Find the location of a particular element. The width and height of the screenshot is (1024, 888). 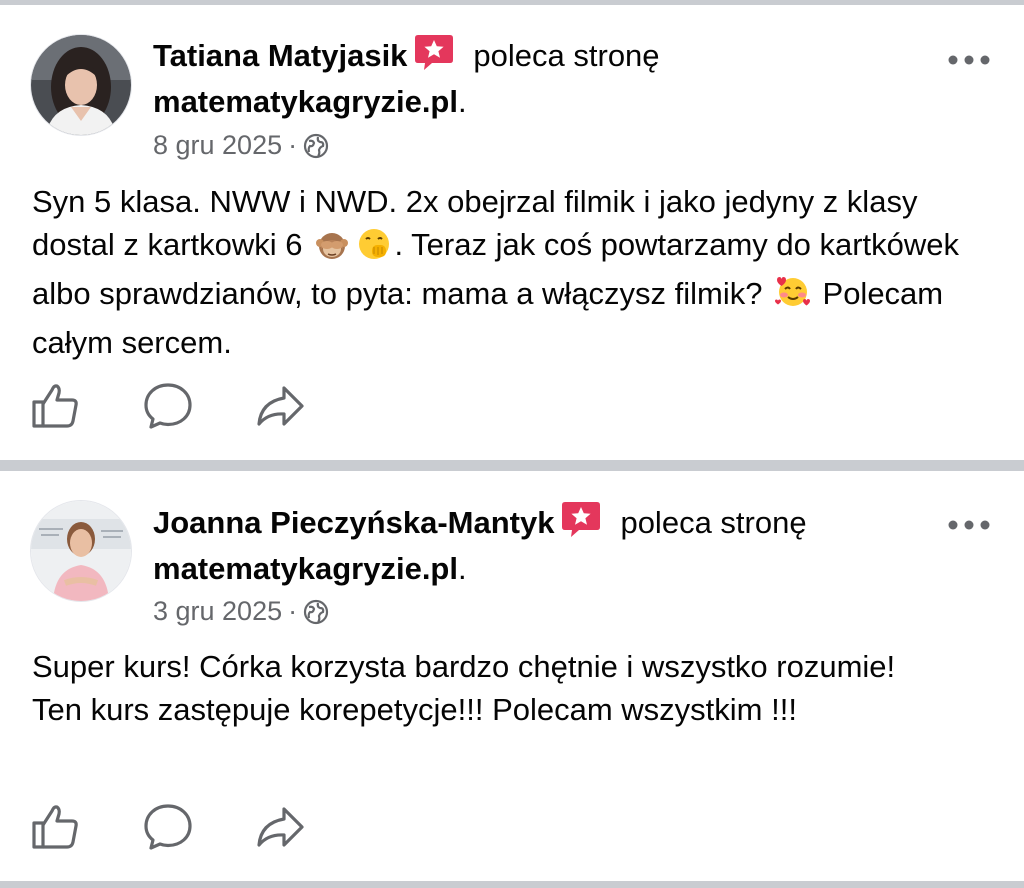

author-name: Joanna Pieczyńska-Mantyk is located at coordinates (353, 522).